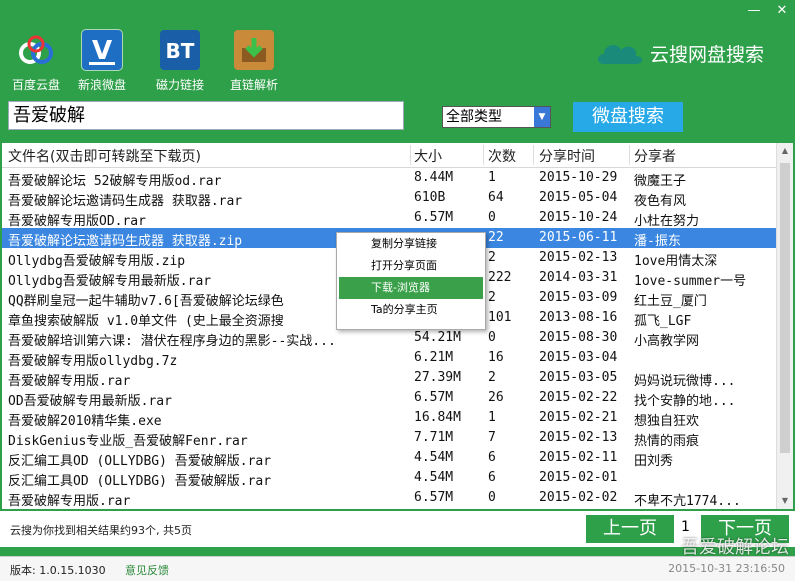 The width and height of the screenshot is (795, 581). I want to click on cell-sharer: 热情的雨痕, so click(667, 441).